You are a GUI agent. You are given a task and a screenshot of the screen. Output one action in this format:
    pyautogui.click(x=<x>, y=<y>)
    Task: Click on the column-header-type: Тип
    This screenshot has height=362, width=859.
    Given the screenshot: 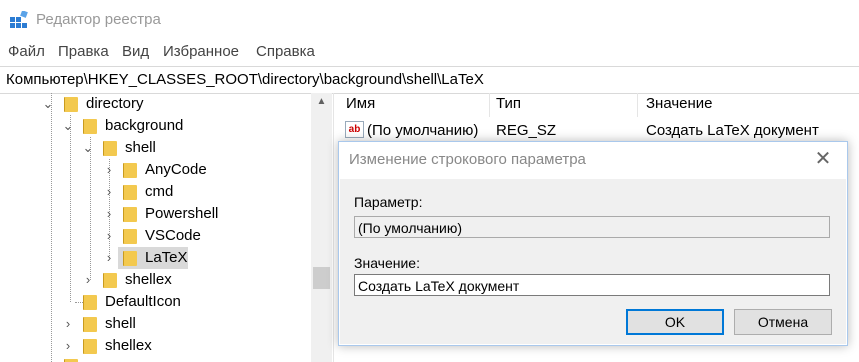 What is the action you would take?
    pyautogui.click(x=508, y=103)
    